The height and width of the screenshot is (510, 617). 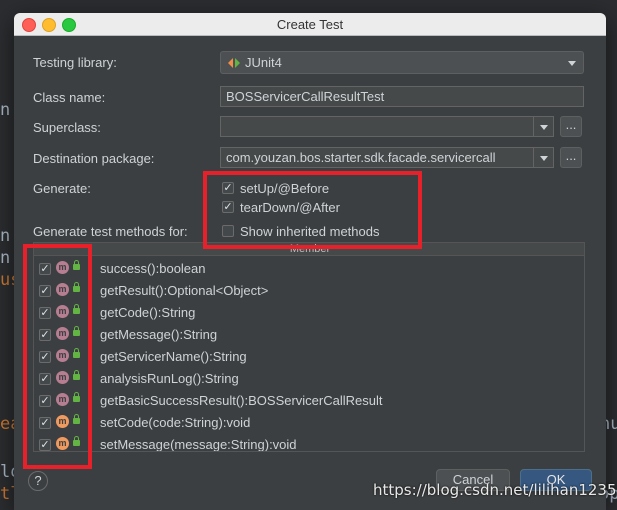 What do you see at coordinates (309, 379) in the screenshot?
I see `table-row: ✓ m analysisRunLog():String` at bounding box center [309, 379].